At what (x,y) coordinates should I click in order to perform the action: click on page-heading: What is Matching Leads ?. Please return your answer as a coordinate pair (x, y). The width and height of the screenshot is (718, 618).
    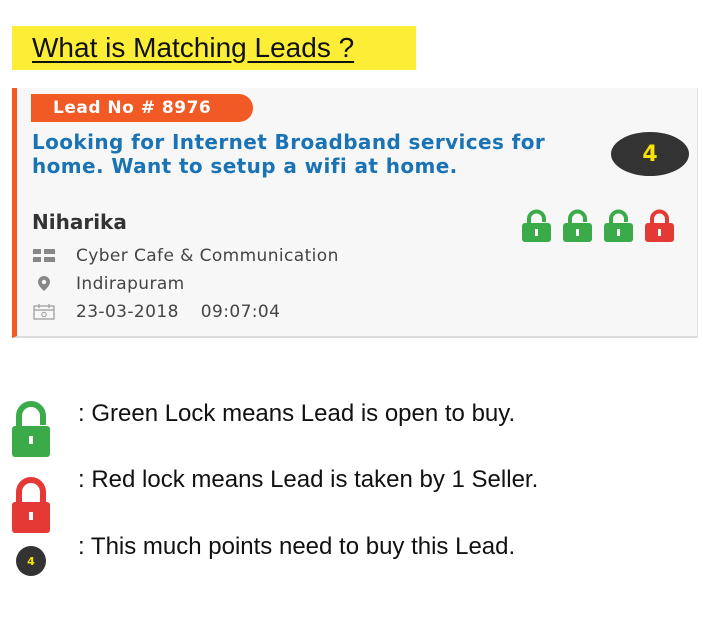
    Looking at the image, I should click on (214, 48).